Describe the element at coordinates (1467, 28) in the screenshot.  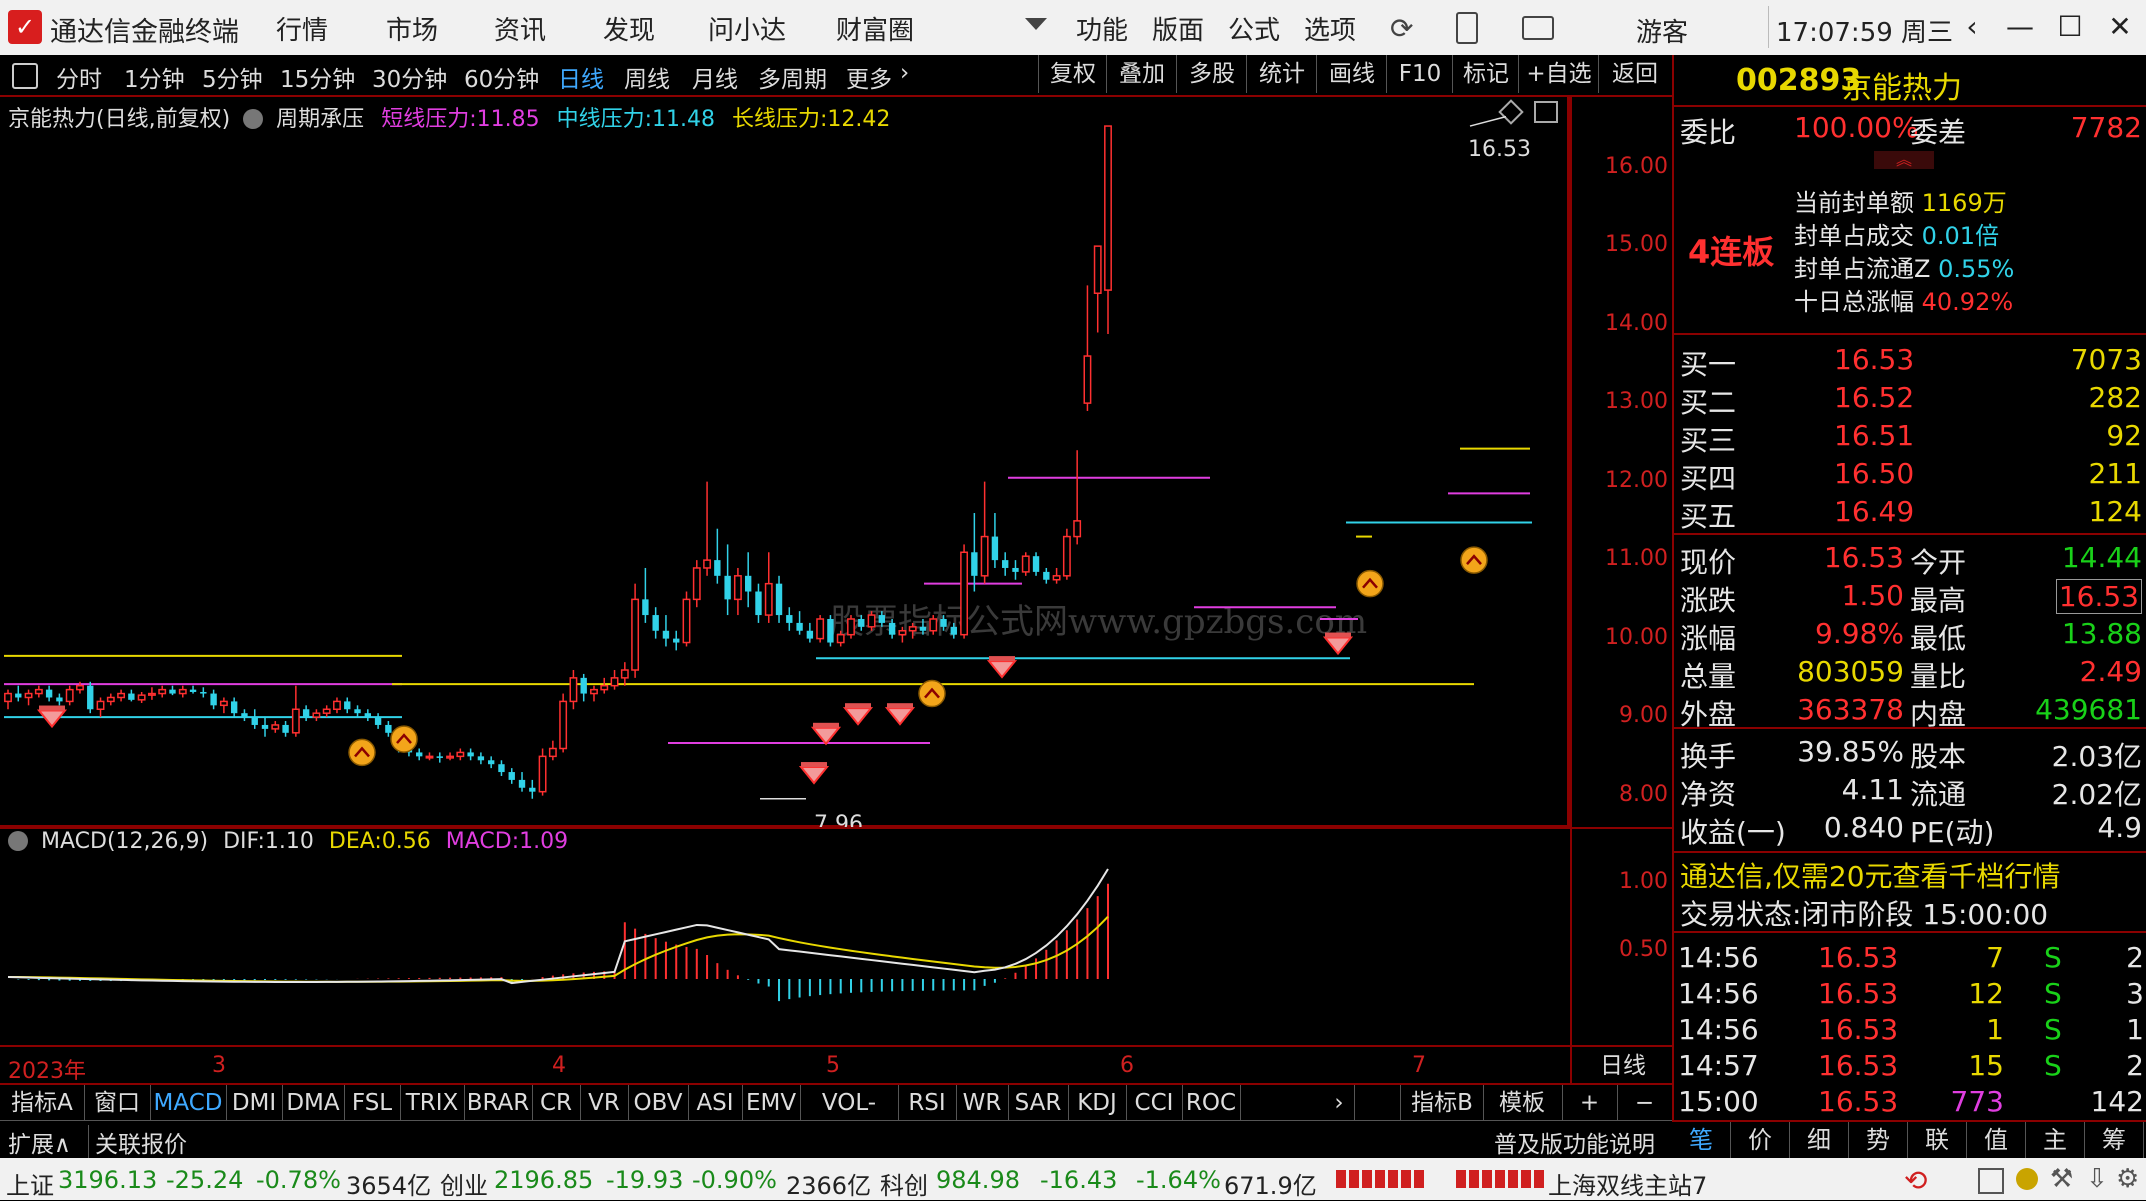
I see `phone-icon` at that location.